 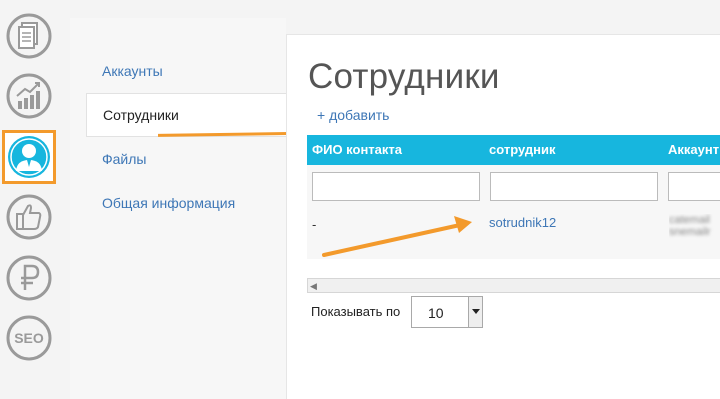 I want to click on user-icon, so click(x=29, y=157).